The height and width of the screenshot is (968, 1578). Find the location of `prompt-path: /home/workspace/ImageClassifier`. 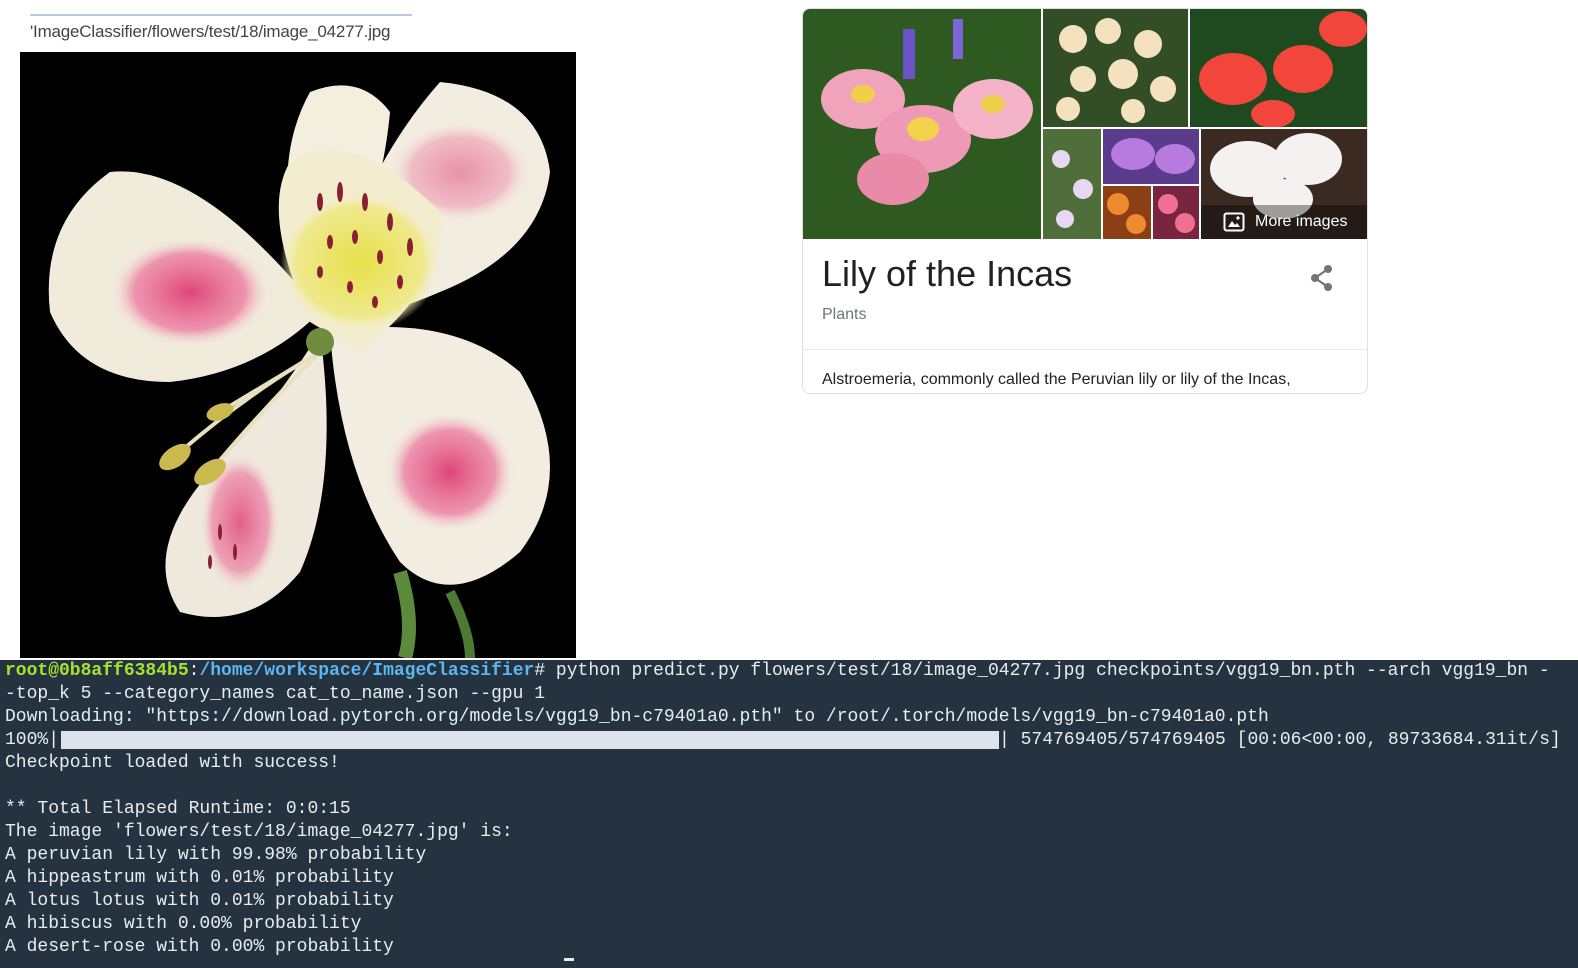

prompt-path: /home/workspace/ImageClassifier is located at coordinates (367, 671).